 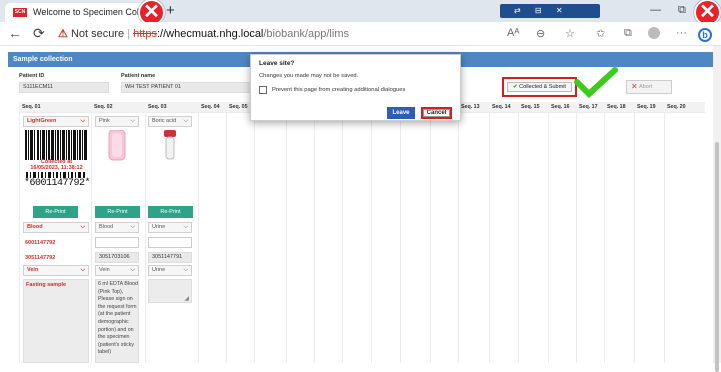 I want to click on collected-datetime: 16/05/2023, 11:38:12, so click(x=56, y=168).